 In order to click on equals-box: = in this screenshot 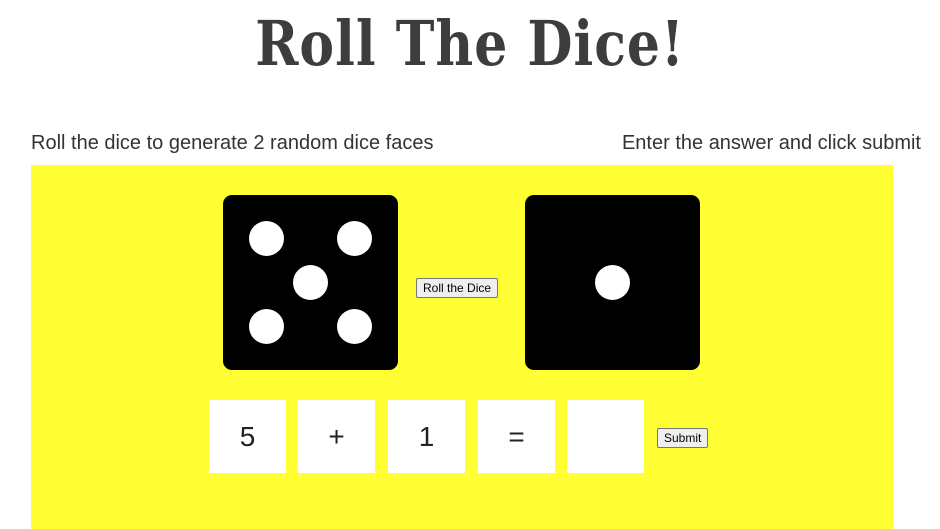, I will do `click(516, 436)`.